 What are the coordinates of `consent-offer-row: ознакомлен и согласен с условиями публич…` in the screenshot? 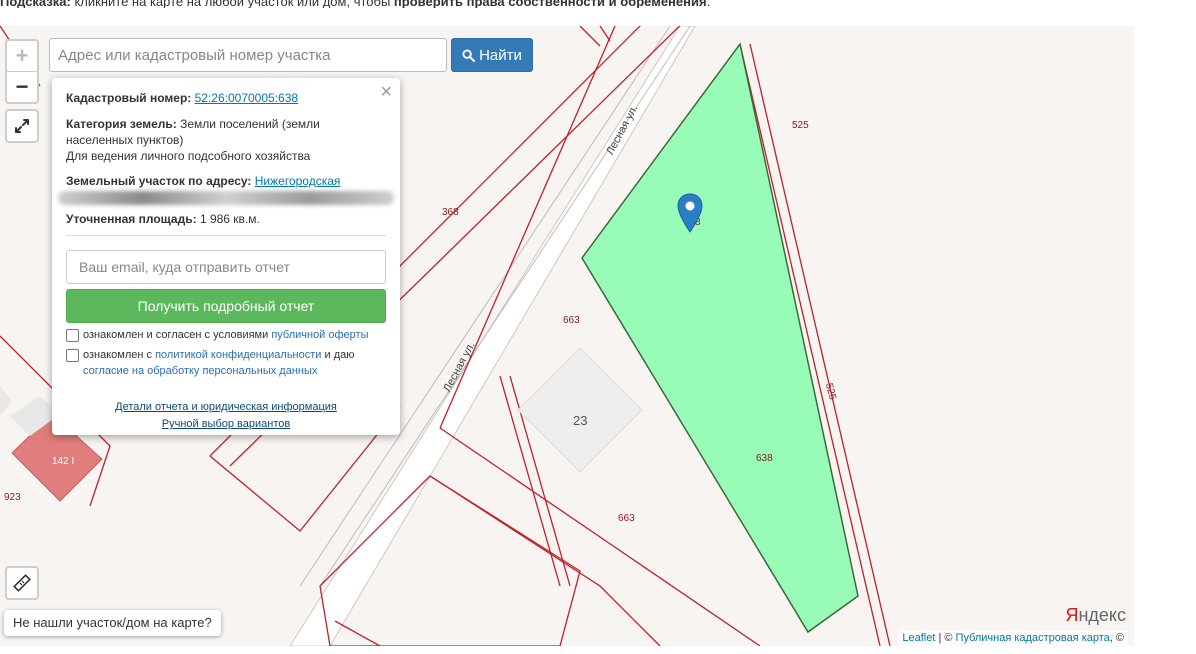 It's located at (226, 335).